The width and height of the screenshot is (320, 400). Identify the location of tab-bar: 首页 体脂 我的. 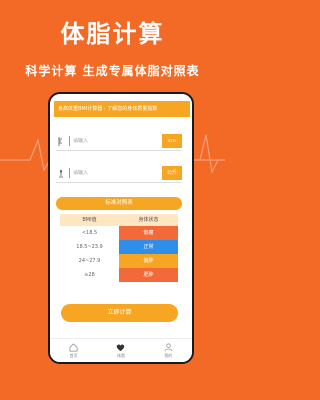
(121, 350).